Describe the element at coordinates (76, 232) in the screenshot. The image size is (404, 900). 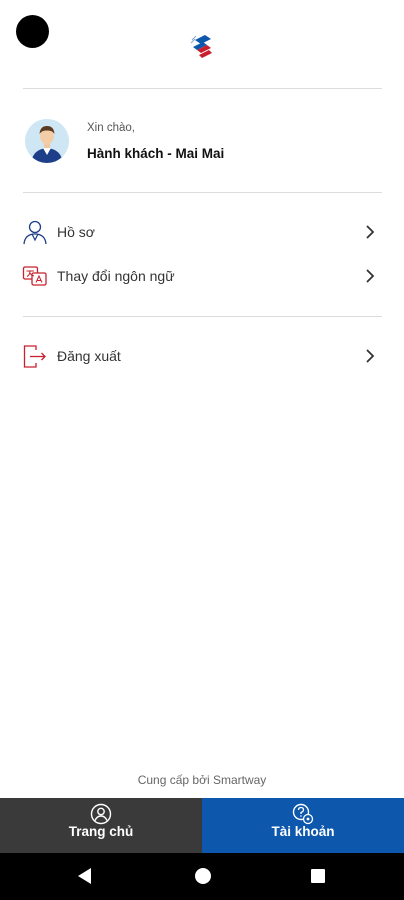
I see `menu-item-profile-label: Hồ sơ` at that location.